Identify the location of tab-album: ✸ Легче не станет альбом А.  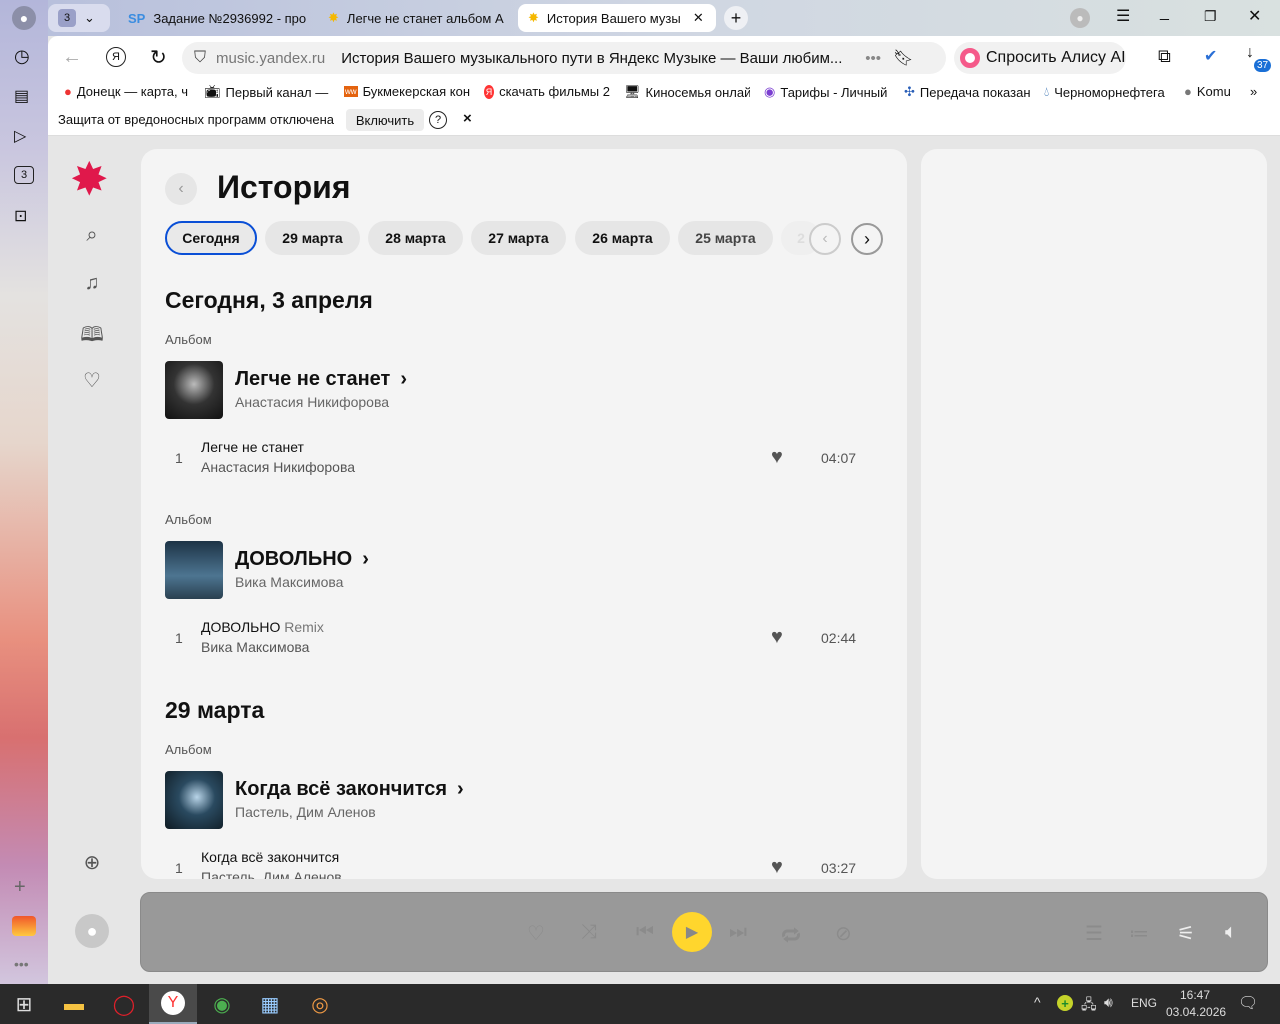
(416, 18).